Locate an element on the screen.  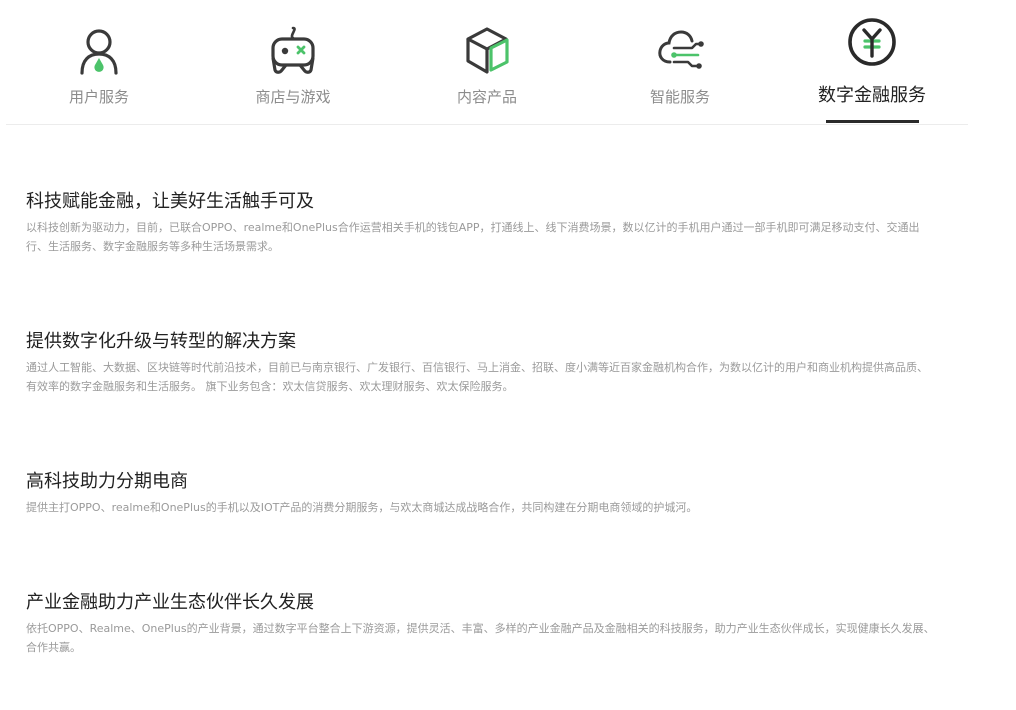
tab-digital-finance: 数字金融服务 is located at coordinates (872, 62).